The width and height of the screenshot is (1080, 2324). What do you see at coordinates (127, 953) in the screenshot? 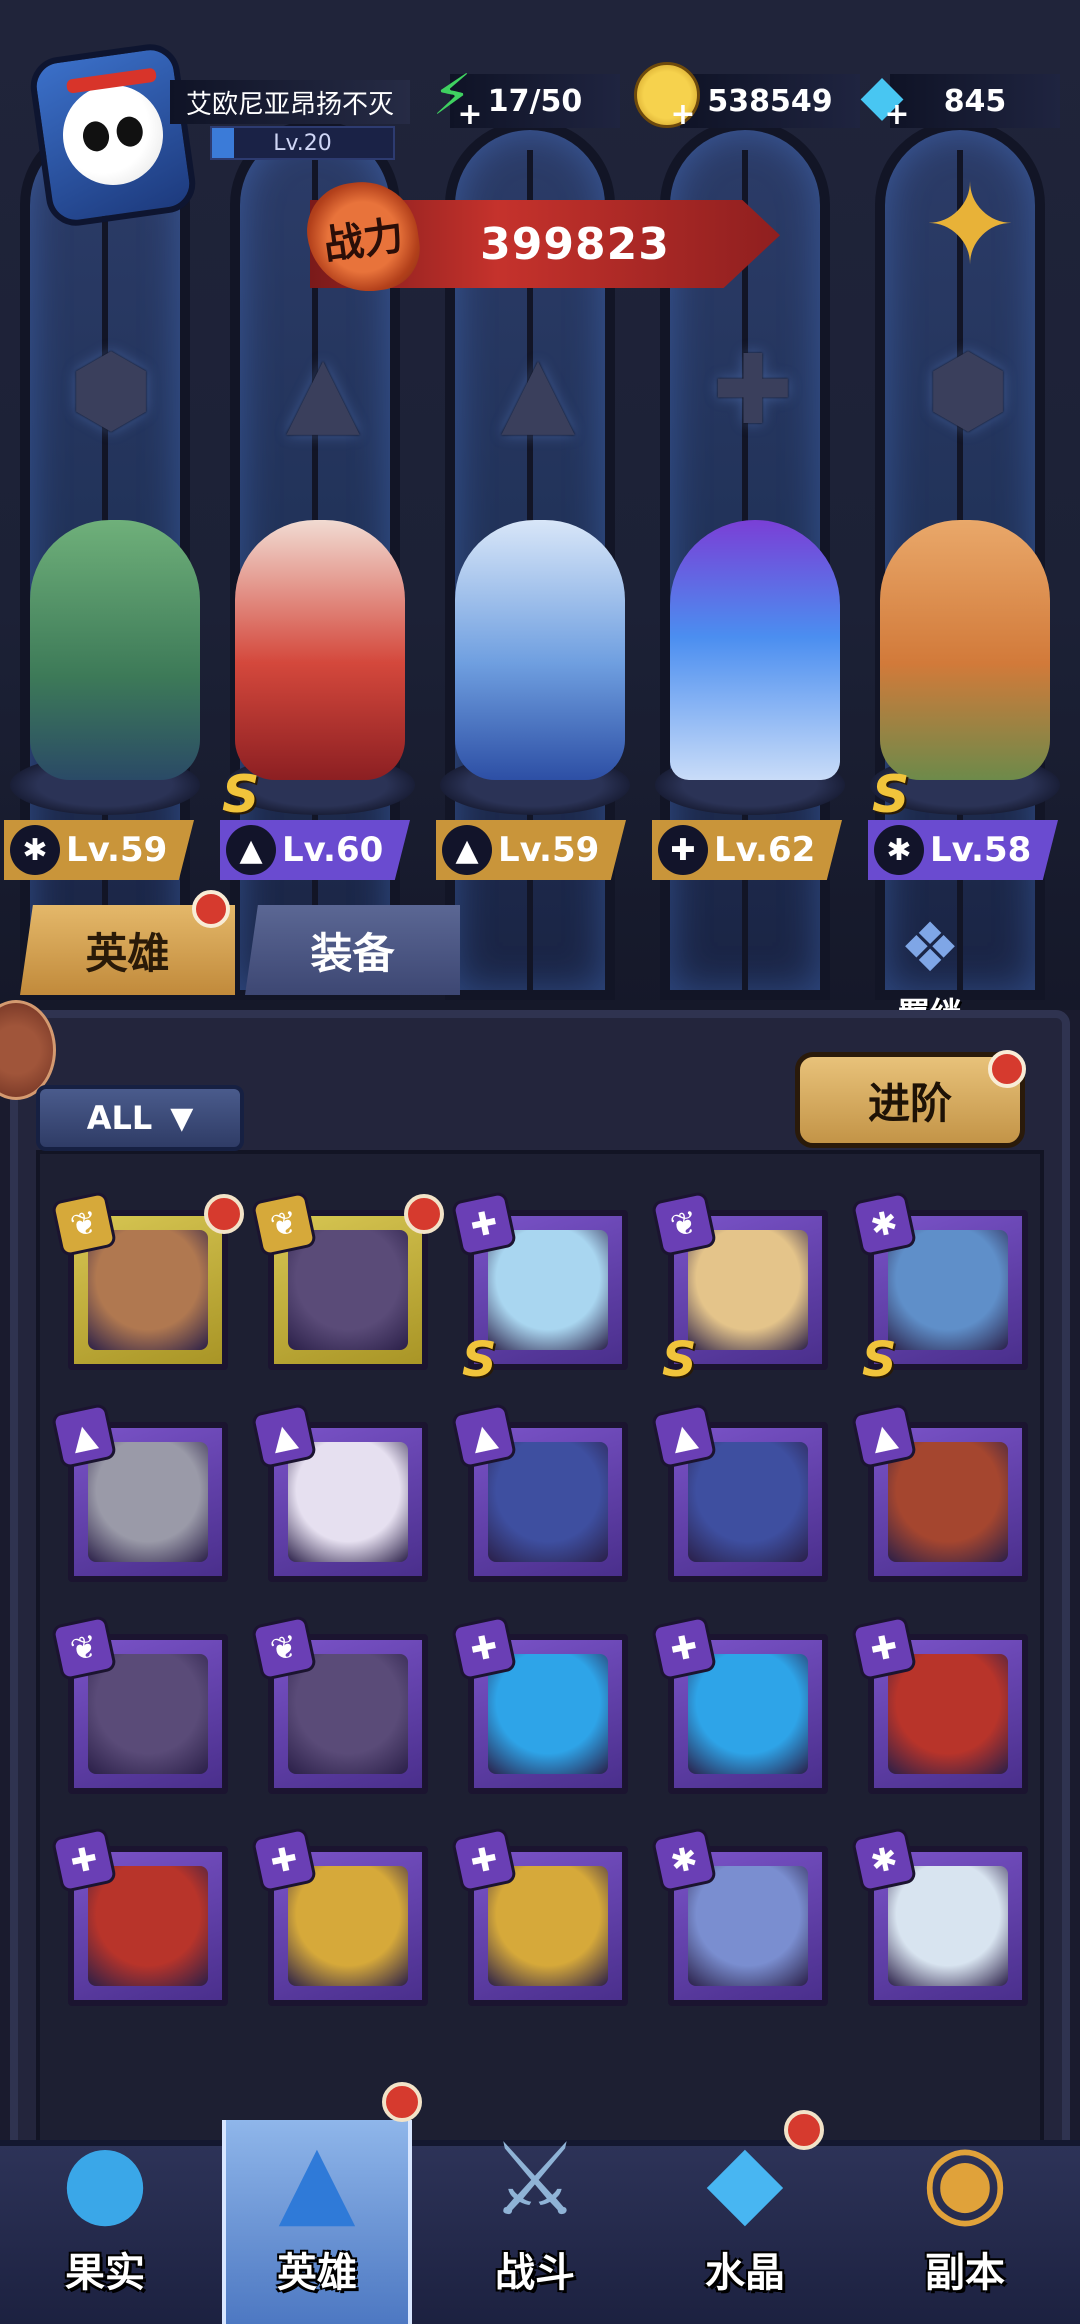
I see `tab-heroes-label: 英雄` at bounding box center [127, 953].